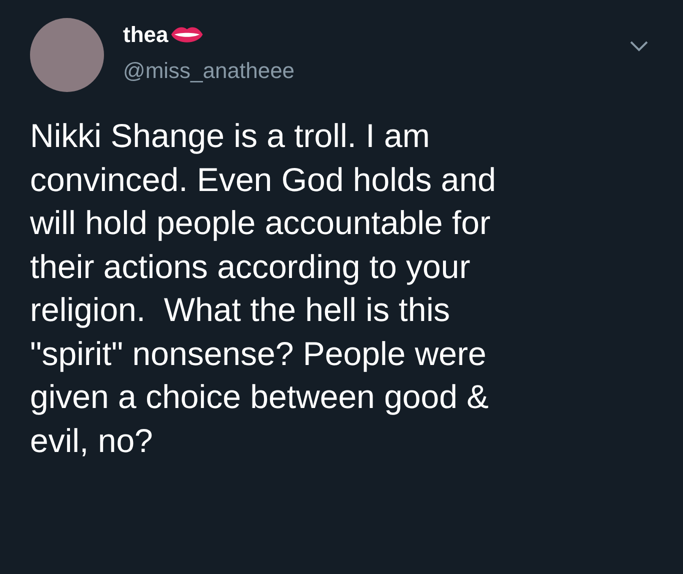 The height and width of the screenshot is (574, 683). Describe the element at coordinates (209, 71) in the screenshot. I see `user-handle: @miss_anatheee` at that location.